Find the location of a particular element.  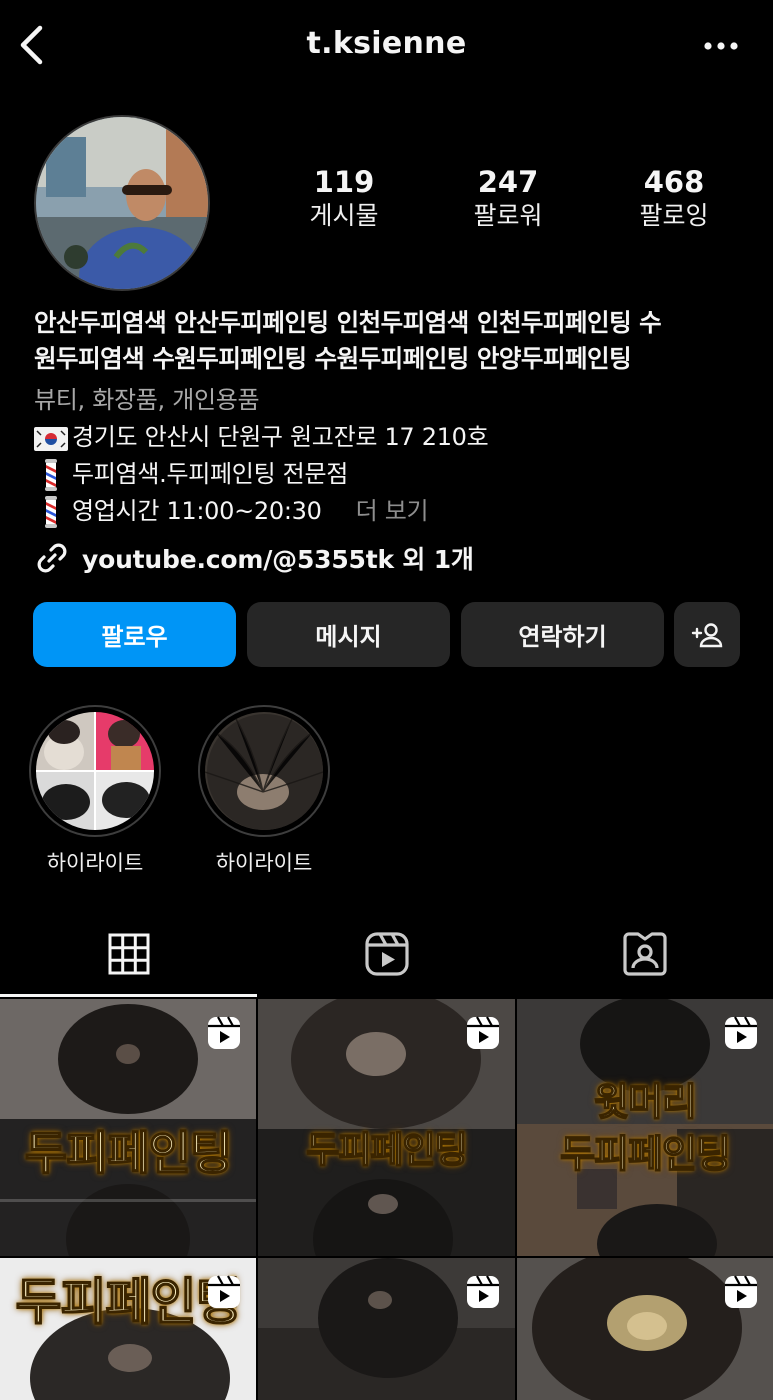

suggest-people-button is located at coordinates (707, 634).